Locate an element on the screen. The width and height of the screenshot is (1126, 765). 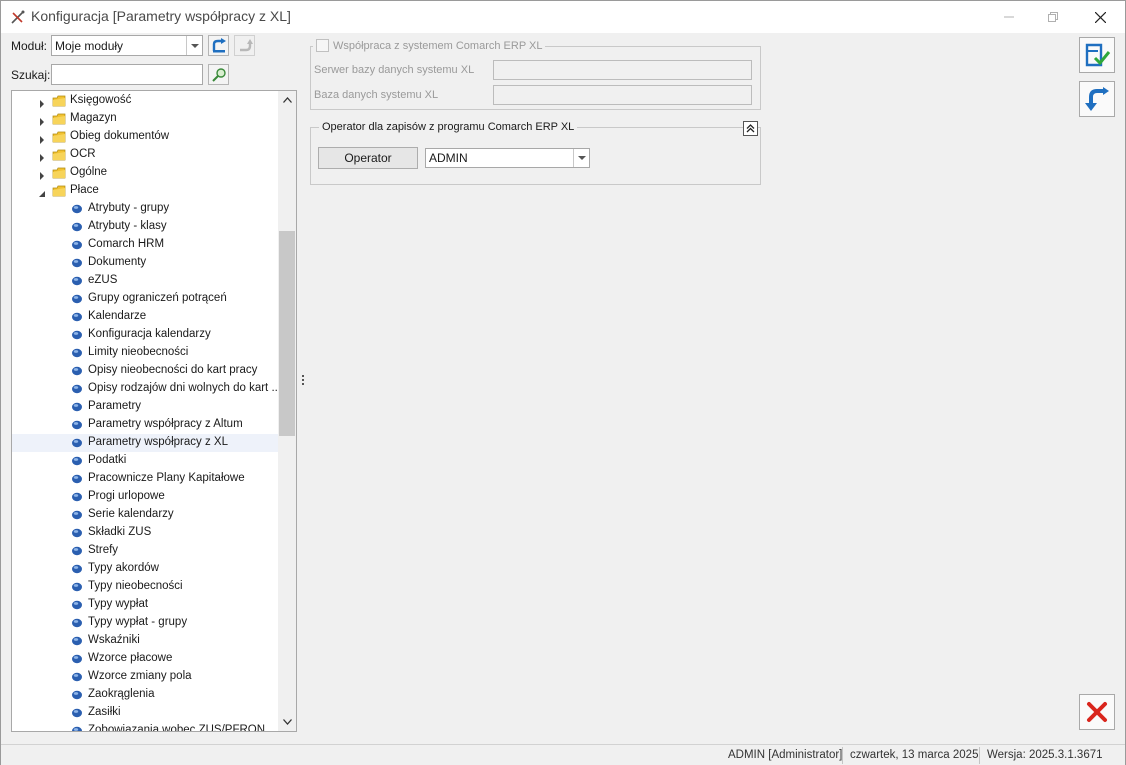
search-button is located at coordinates (218, 74).